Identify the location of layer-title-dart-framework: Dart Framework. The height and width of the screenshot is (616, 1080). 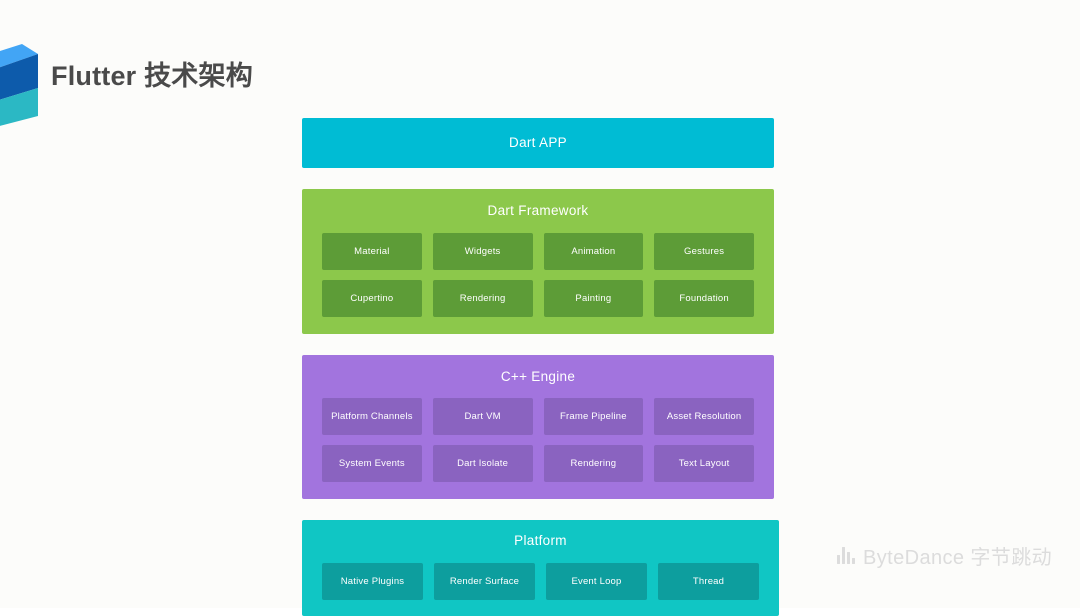
(538, 210).